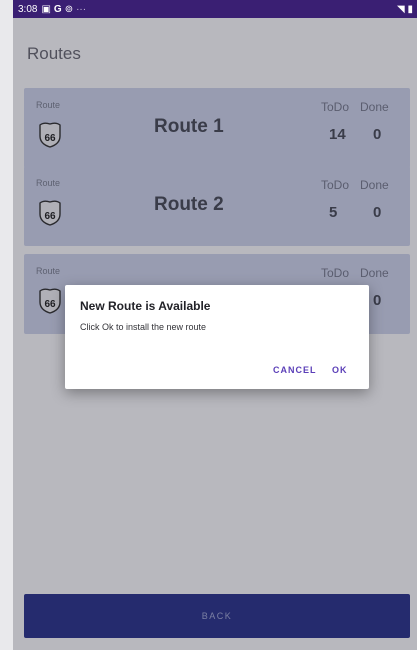 The width and height of the screenshot is (417, 650). I want to click on battery-icon: ▮, so click(410, 9).